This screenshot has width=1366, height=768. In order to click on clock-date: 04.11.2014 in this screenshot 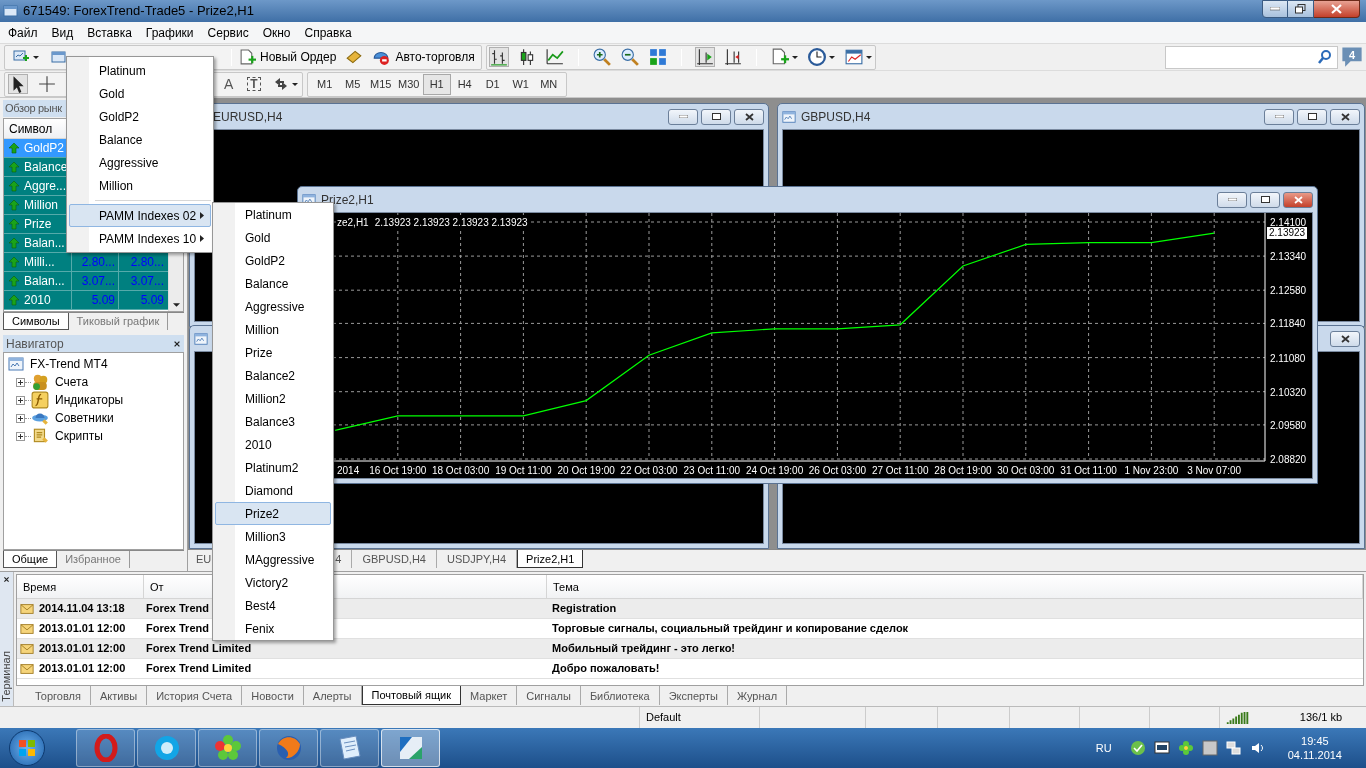, I will do `click(1314, 755)`.